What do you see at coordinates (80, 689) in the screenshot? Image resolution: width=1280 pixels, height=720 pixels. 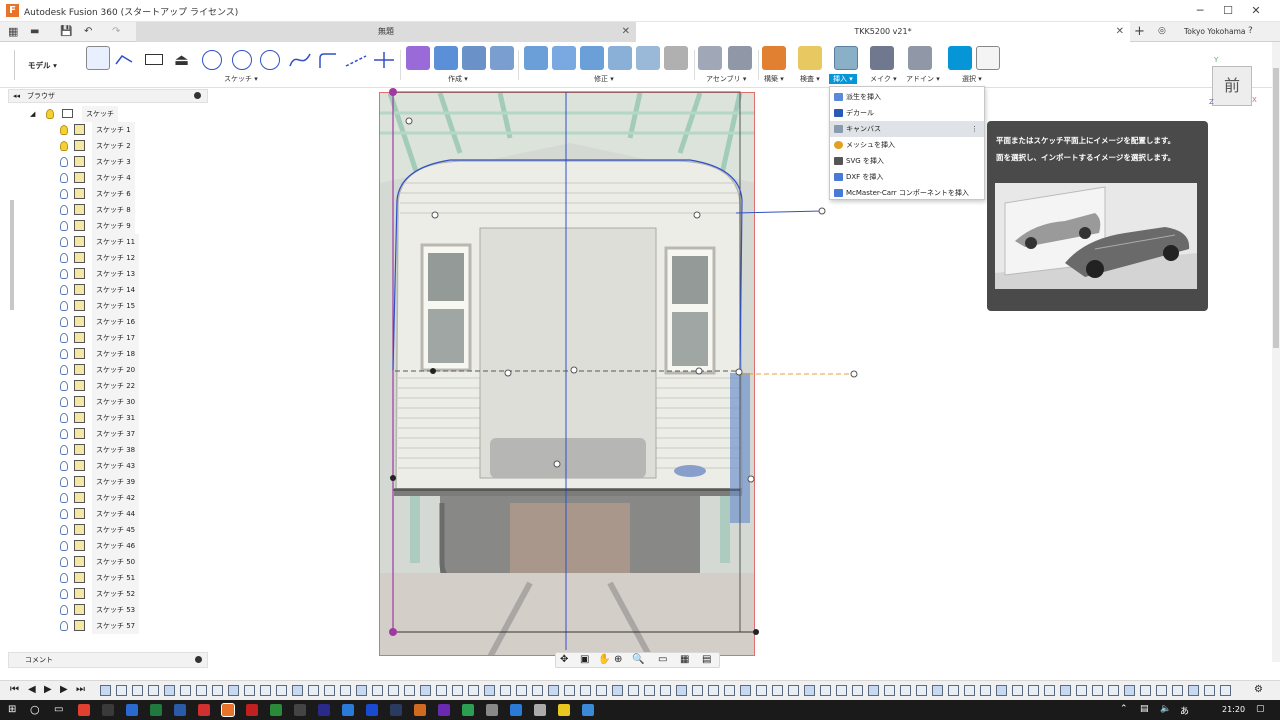 I see `timeline-end-icon: ⏭` at bounding box center [80, 689].